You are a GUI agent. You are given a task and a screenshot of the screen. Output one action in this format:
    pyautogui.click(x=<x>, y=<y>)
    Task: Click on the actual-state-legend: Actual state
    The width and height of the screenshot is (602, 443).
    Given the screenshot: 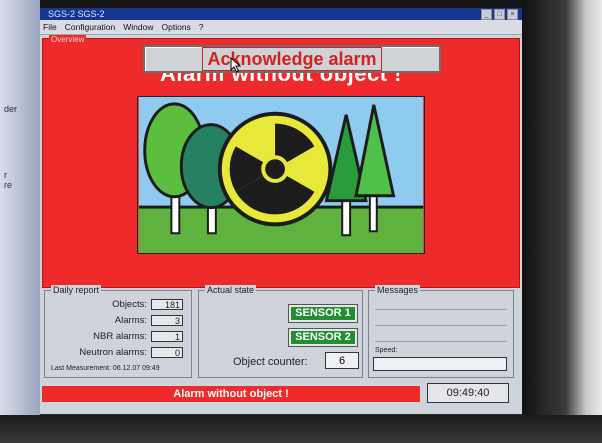 What is the action you would take?
    pyautogui.click(x=231, y=290)
    